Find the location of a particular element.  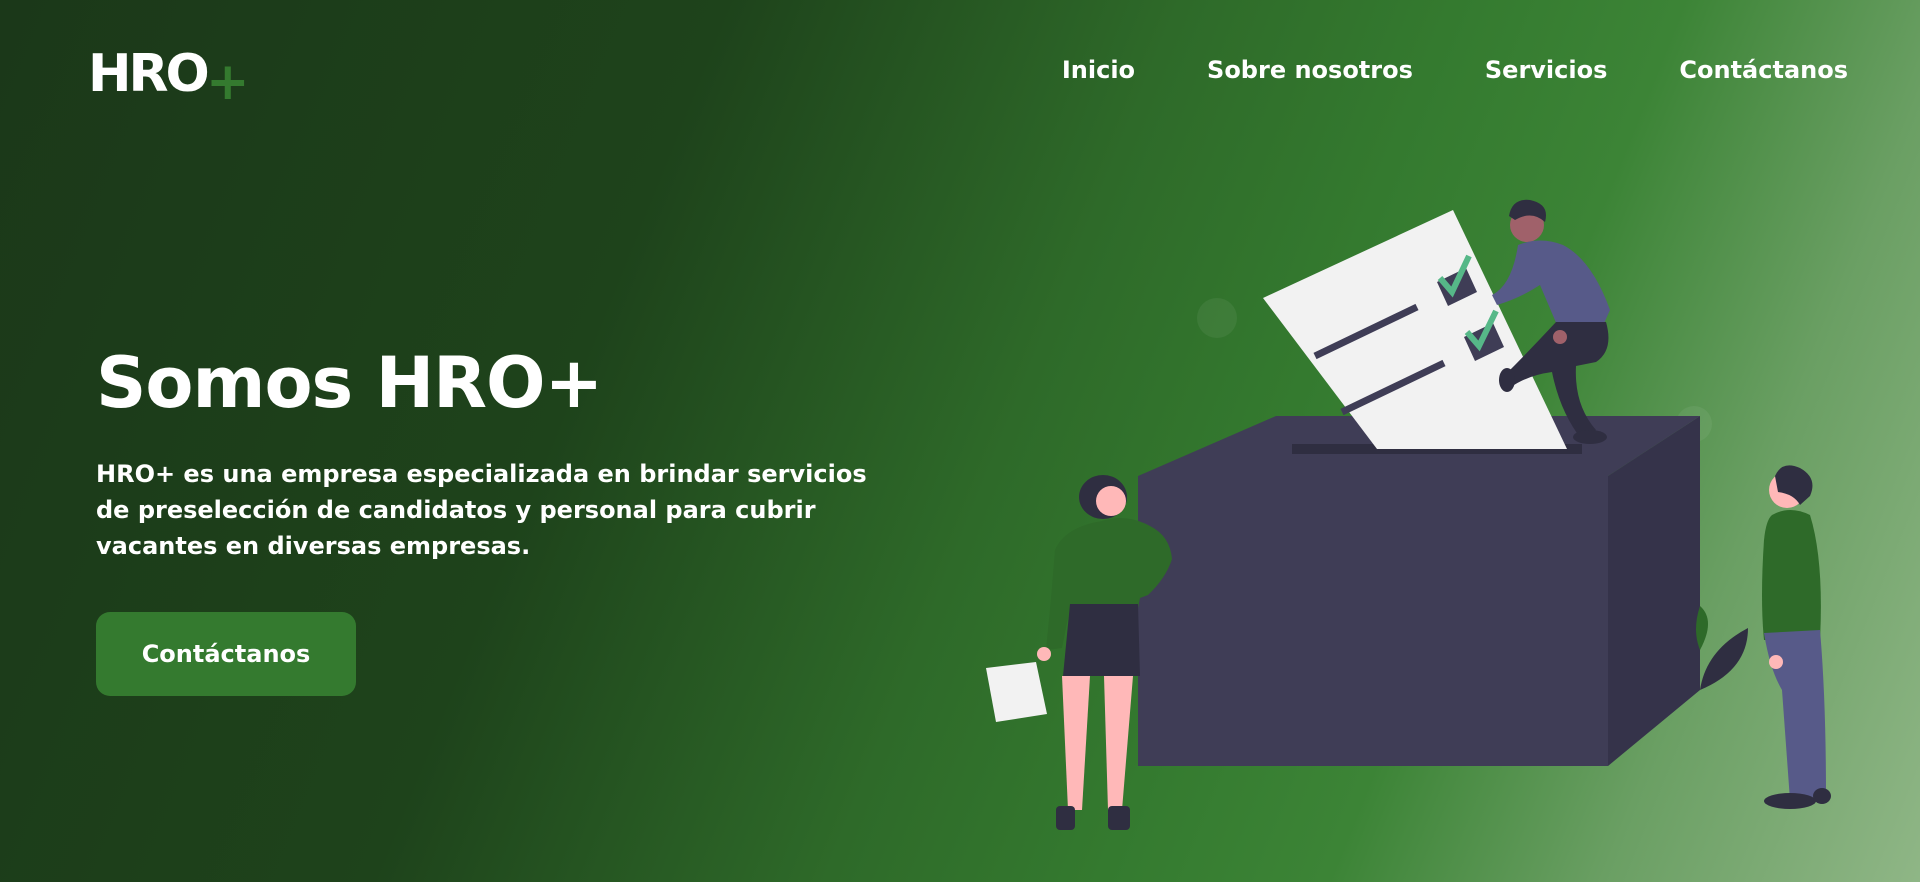

logo-plus-icon: + is located at coordinates (228, 82).